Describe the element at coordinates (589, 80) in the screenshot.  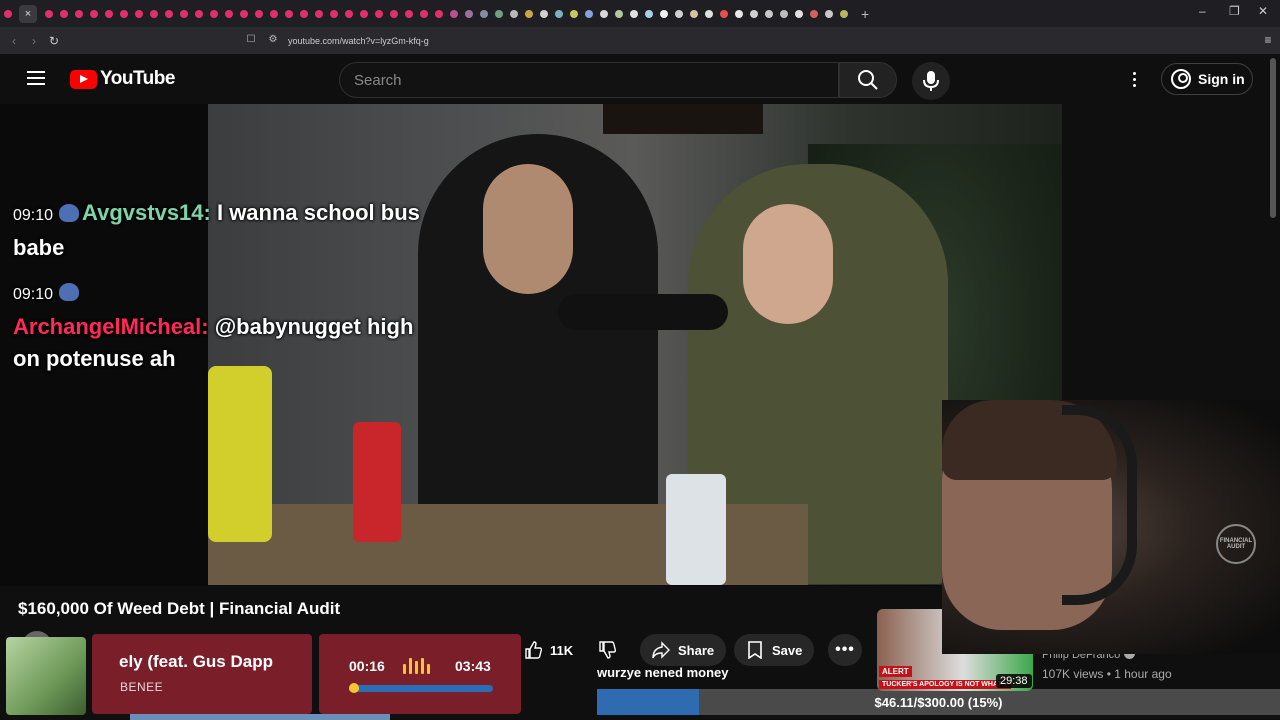
I see `search-input: Search` at that location.